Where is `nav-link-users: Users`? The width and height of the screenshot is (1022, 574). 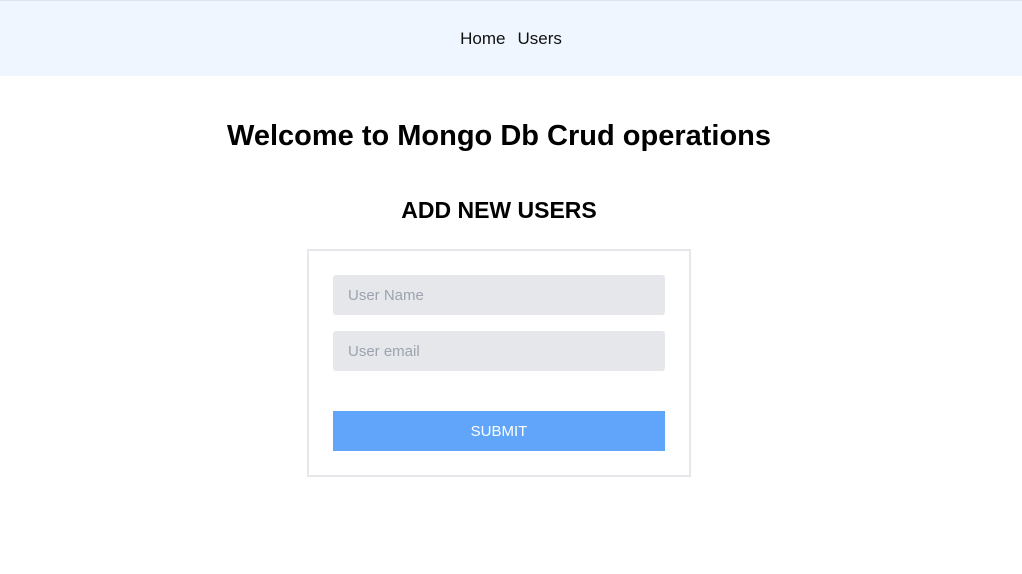 nav-link-users: Users is located at coordinates (539, 39).